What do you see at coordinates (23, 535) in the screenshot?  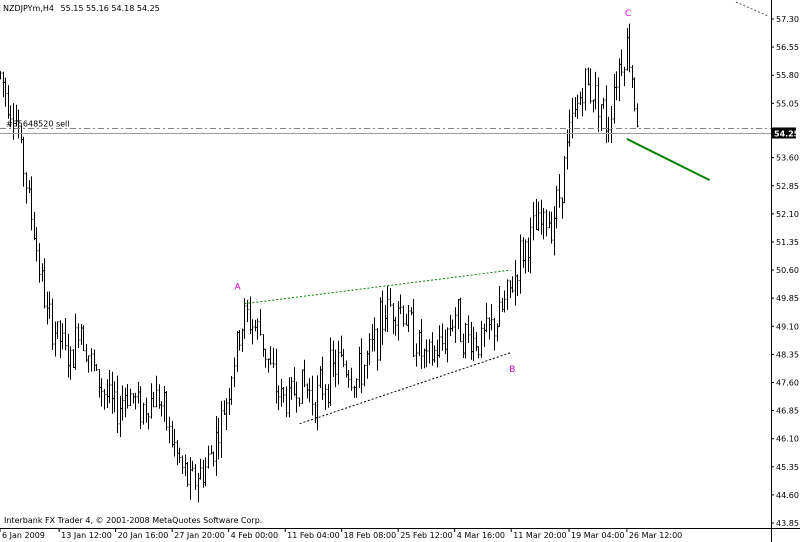 I see `time-tick-label: 6 Jan 2009` at bounding box center [23, 535].